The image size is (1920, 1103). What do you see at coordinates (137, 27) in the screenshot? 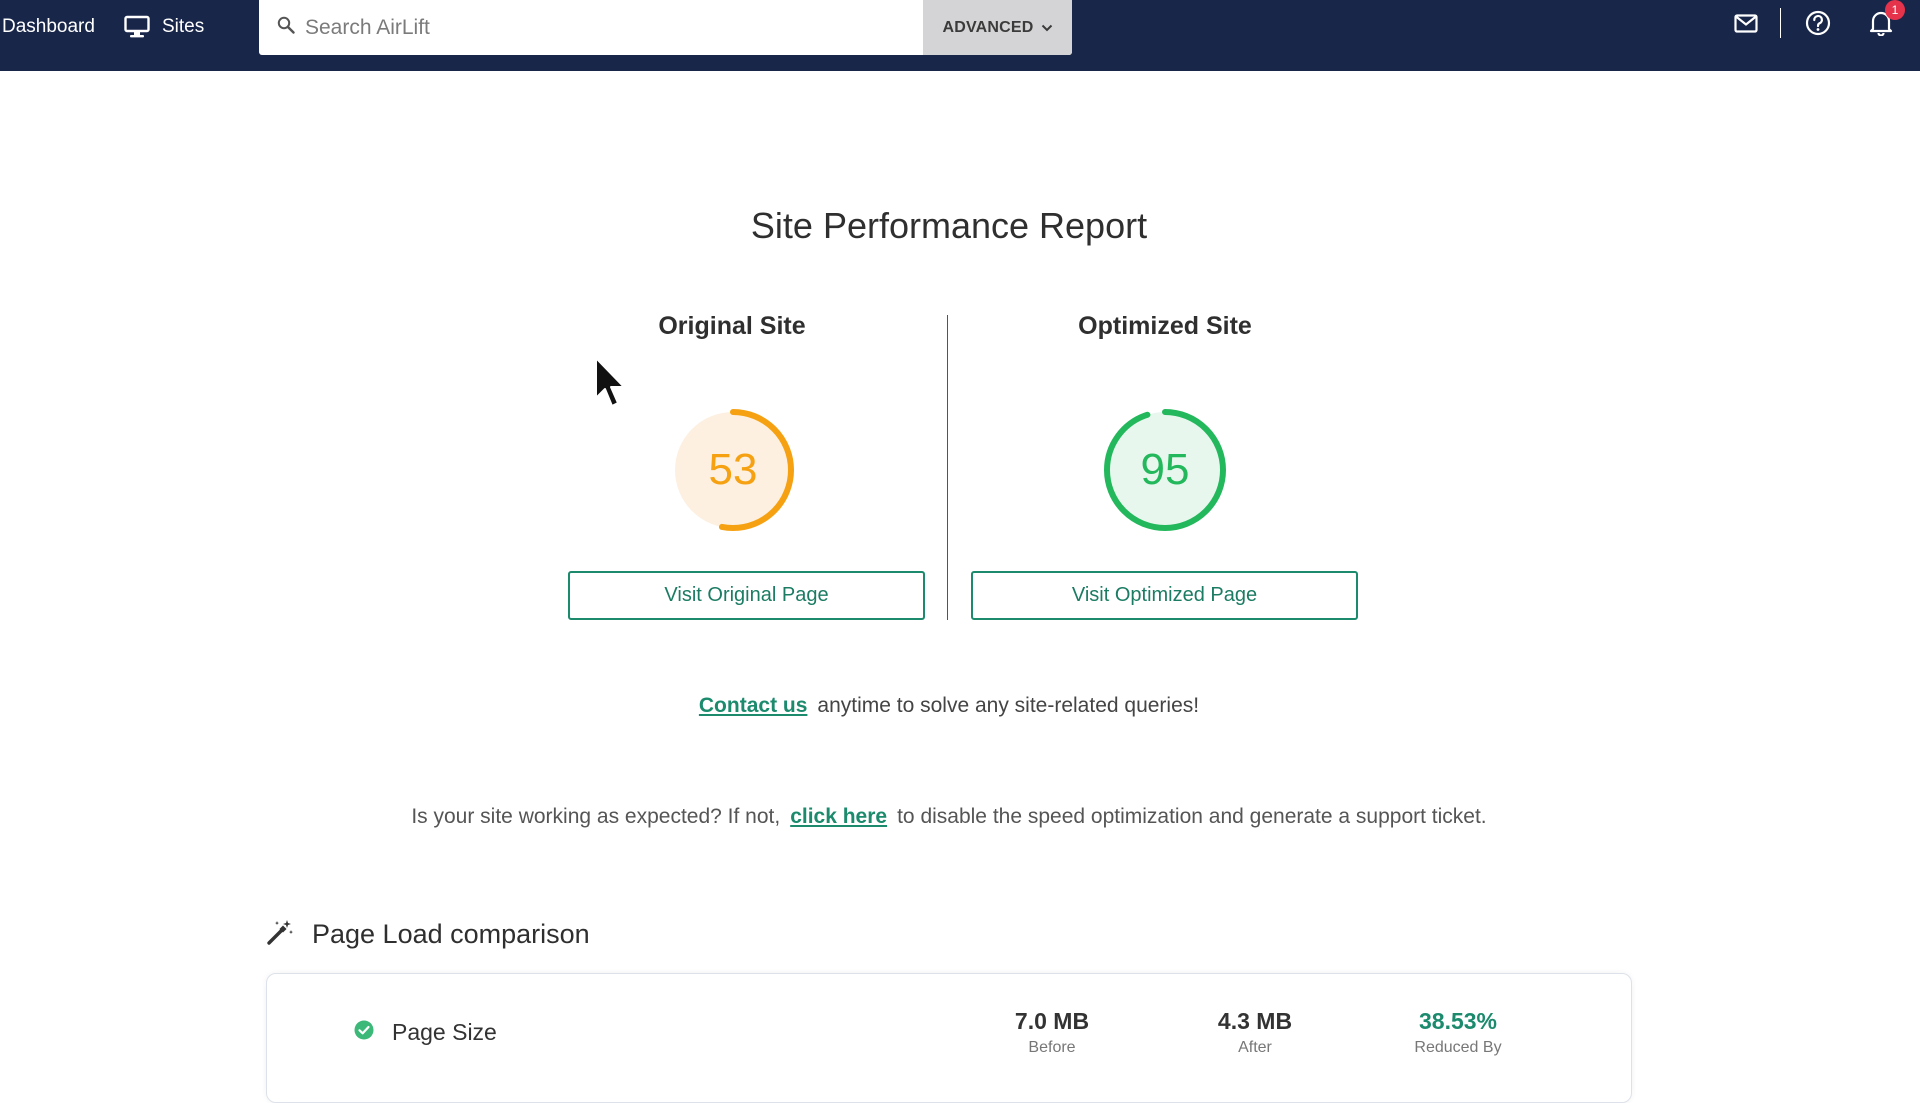
I see `monitor-icon` at bounding box center [137, 27].